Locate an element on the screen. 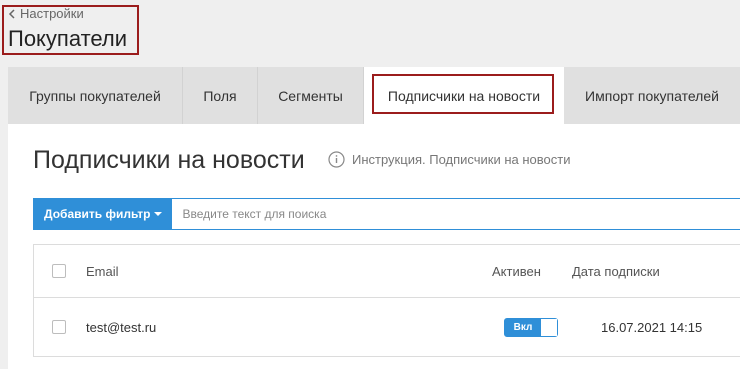  table-header-row: Email Активен Дата подписки is located at coordinates (387, 271).